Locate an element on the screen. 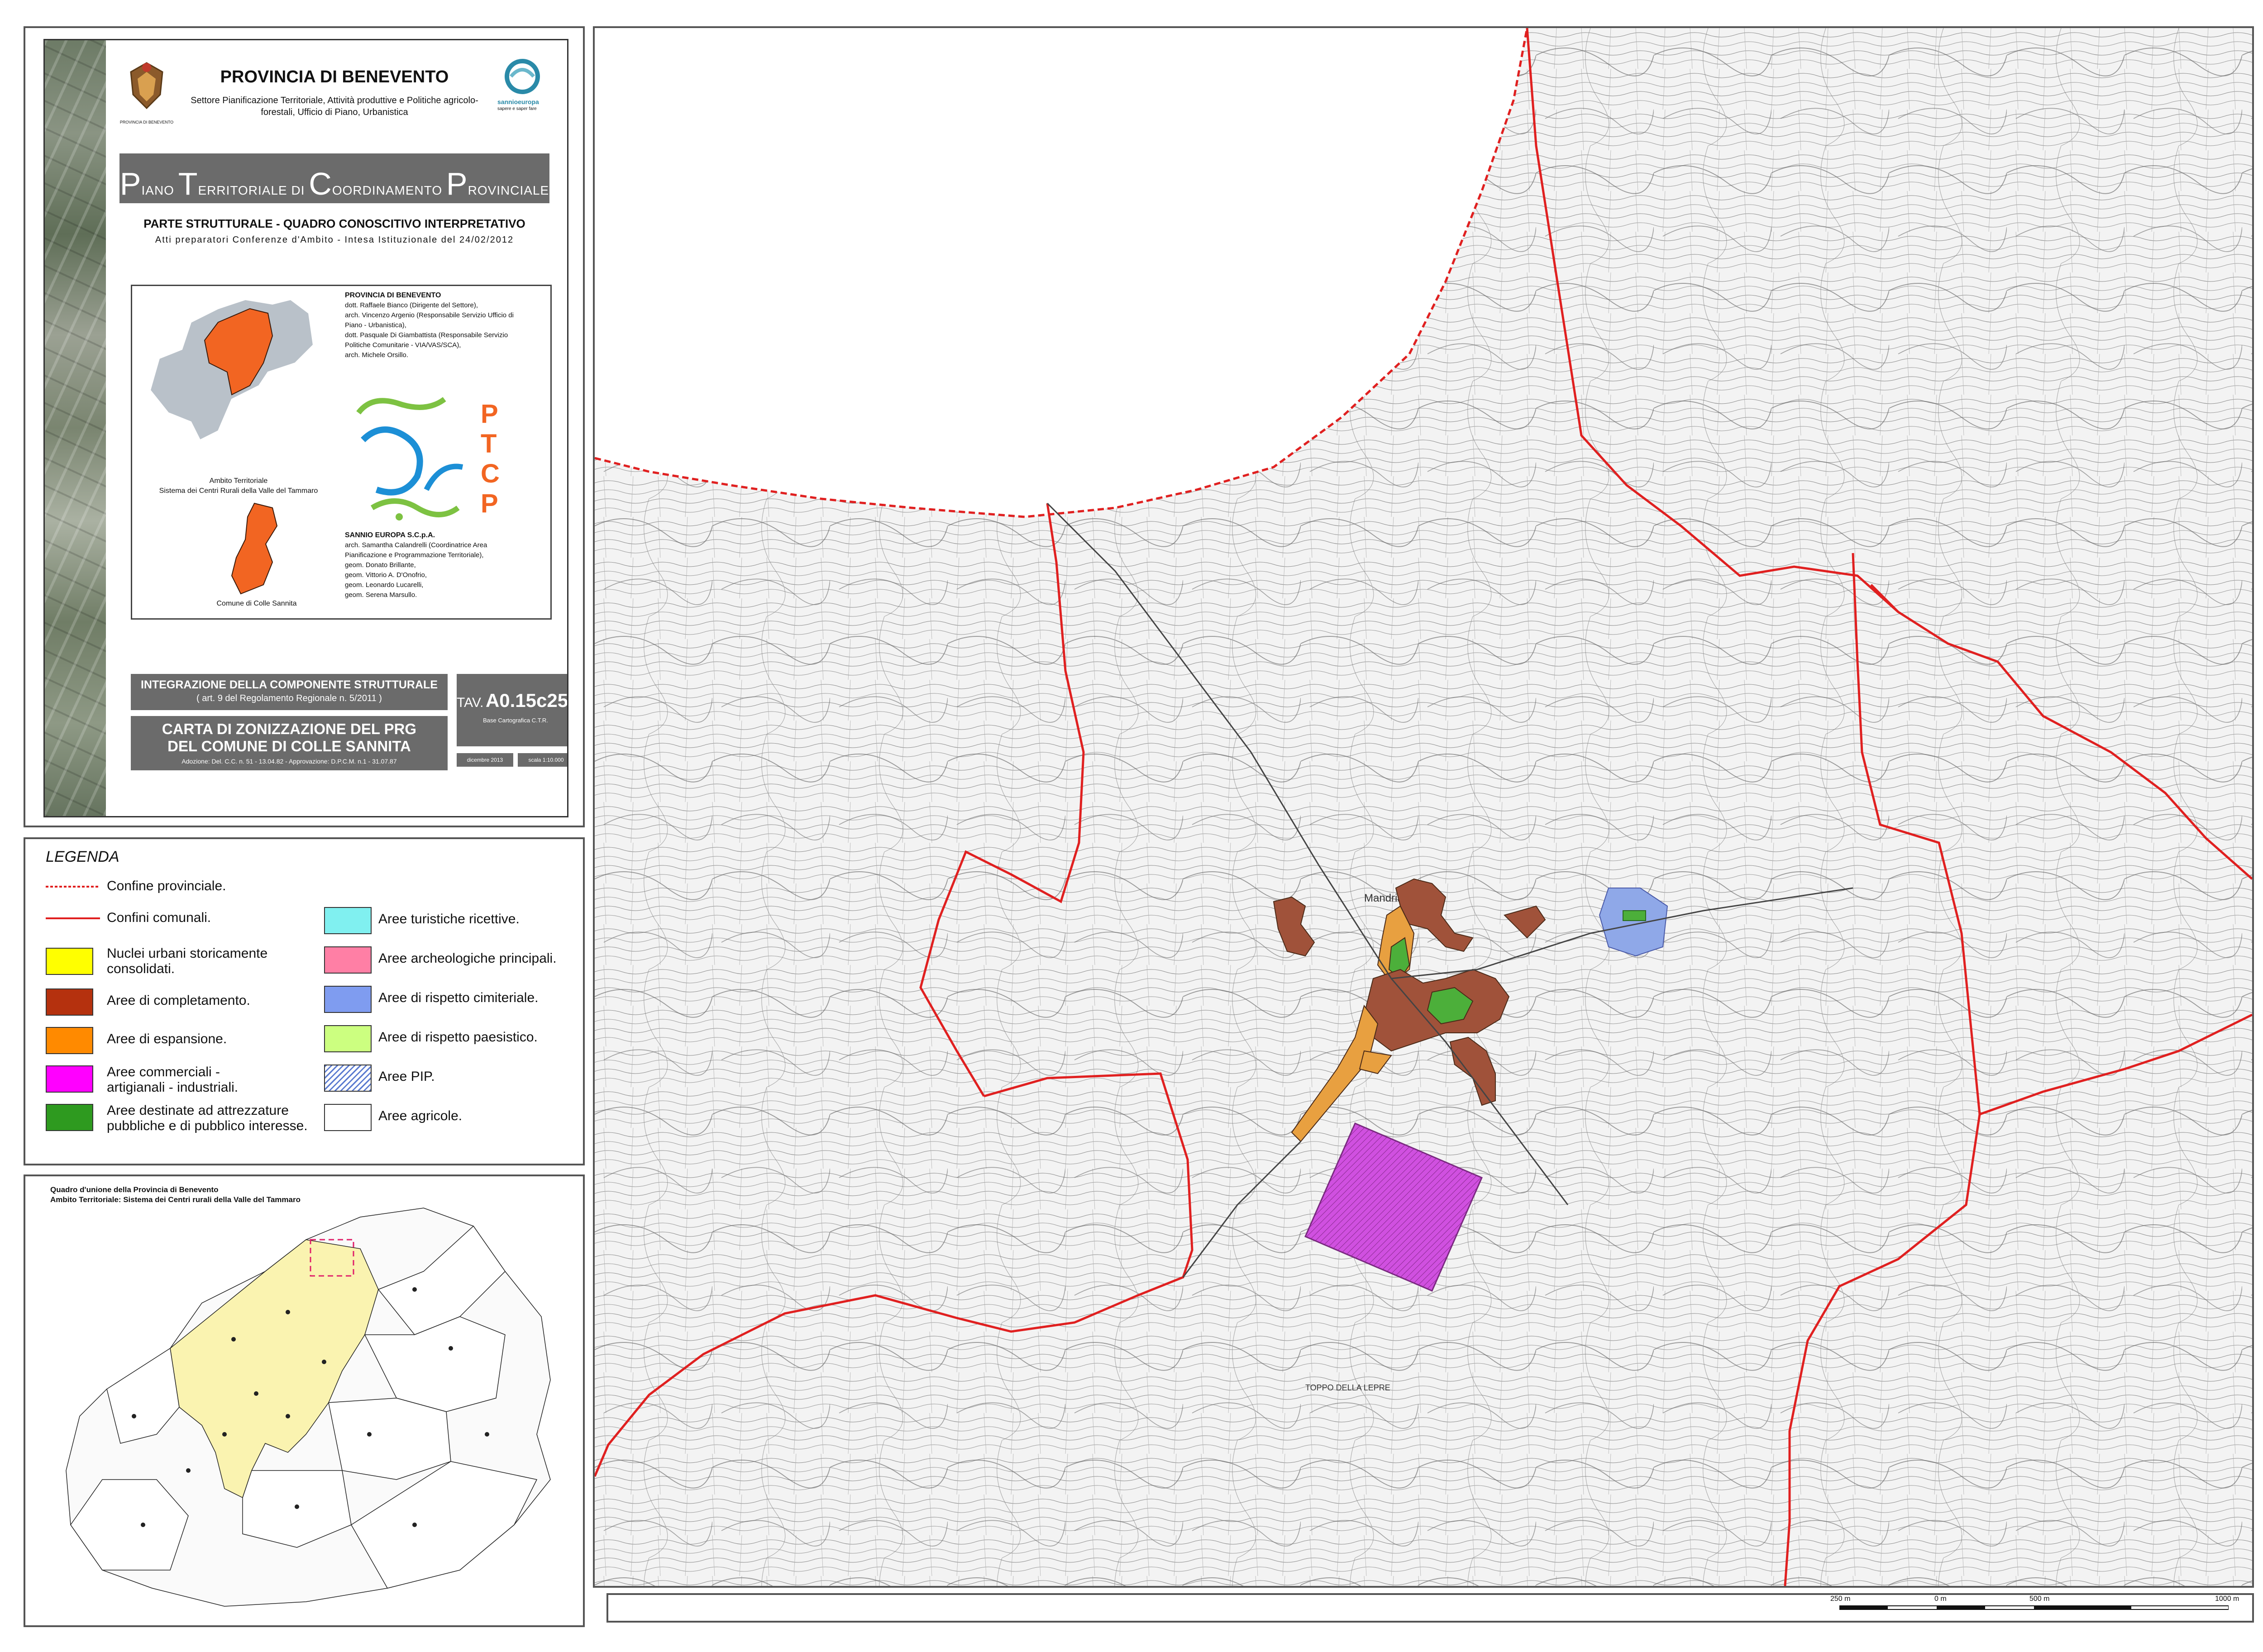 The height and width of the screenshot is (1652, 2263). sannio-europa-logo-icon is located at coordinates (522, 76).